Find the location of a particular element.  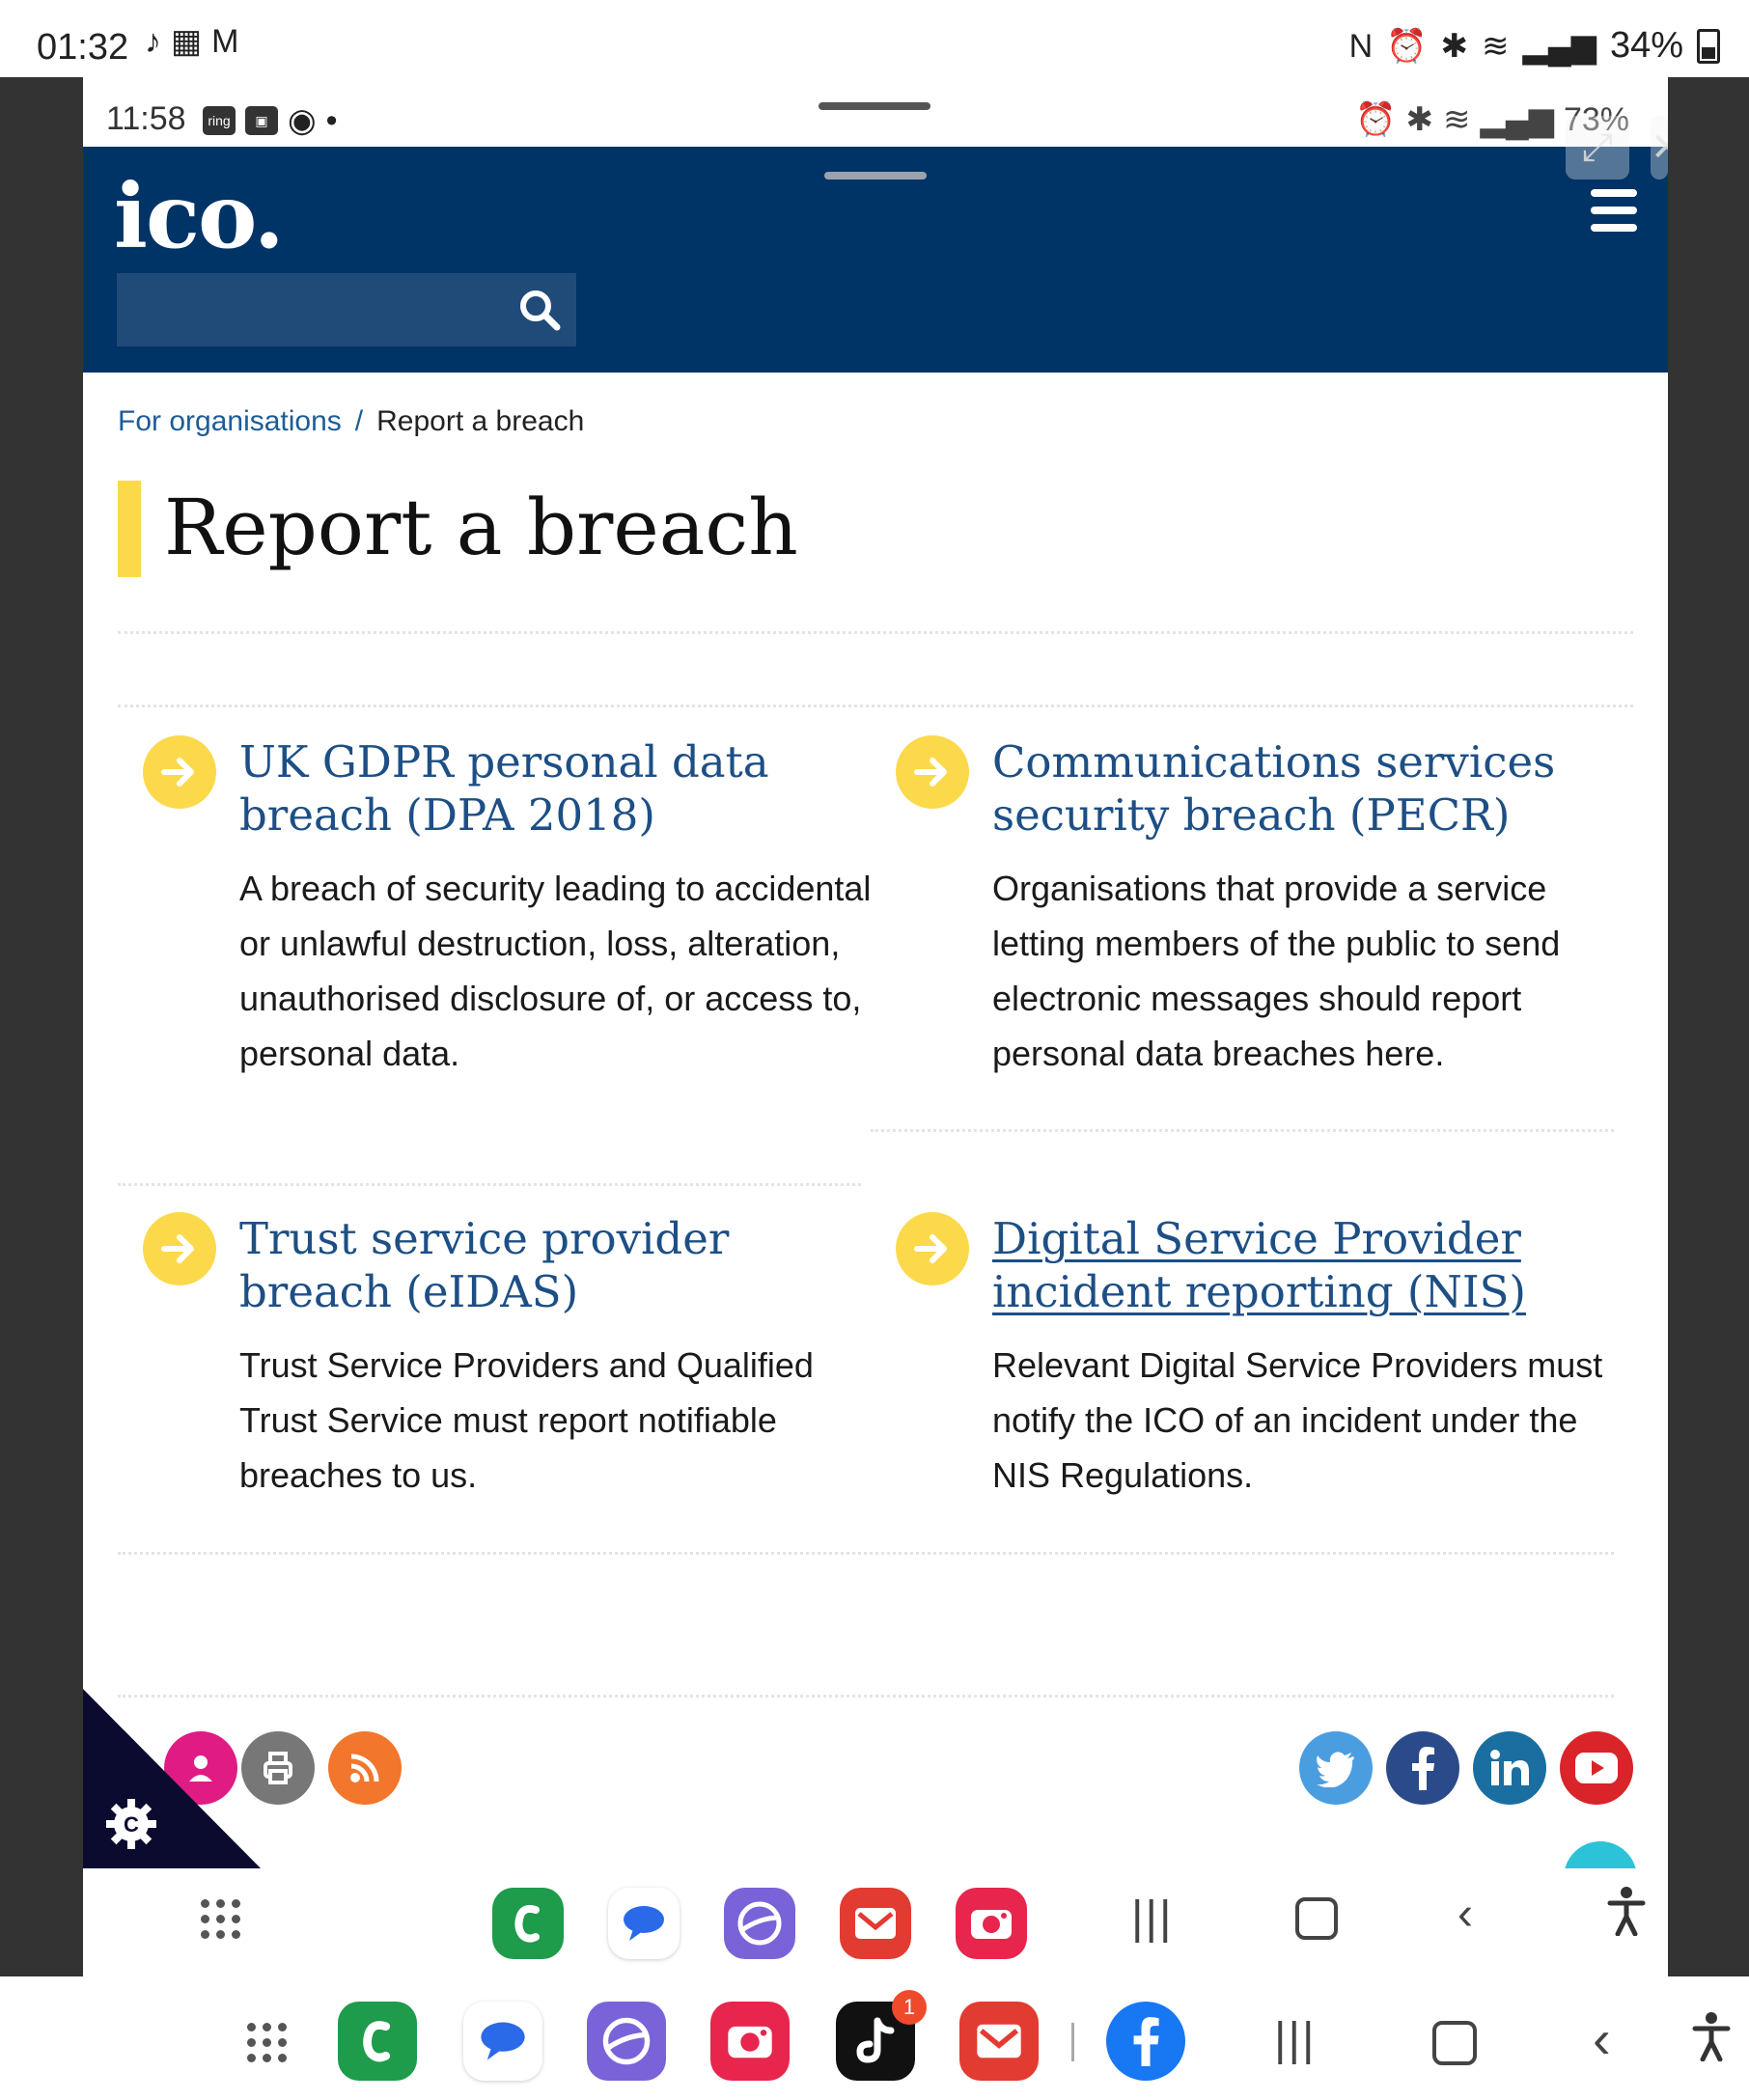

image-notification-icon: ▦ is located at coordinates (187, 41).